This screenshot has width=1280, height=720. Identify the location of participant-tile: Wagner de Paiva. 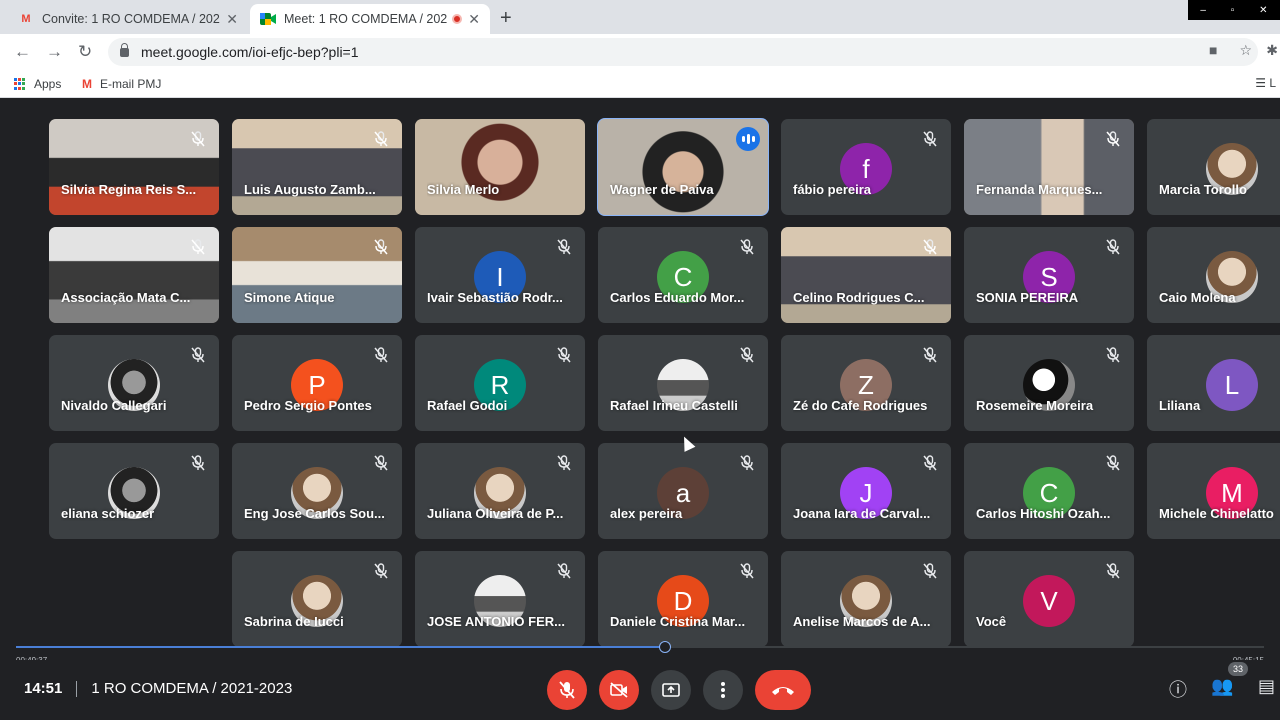
(683, 167).